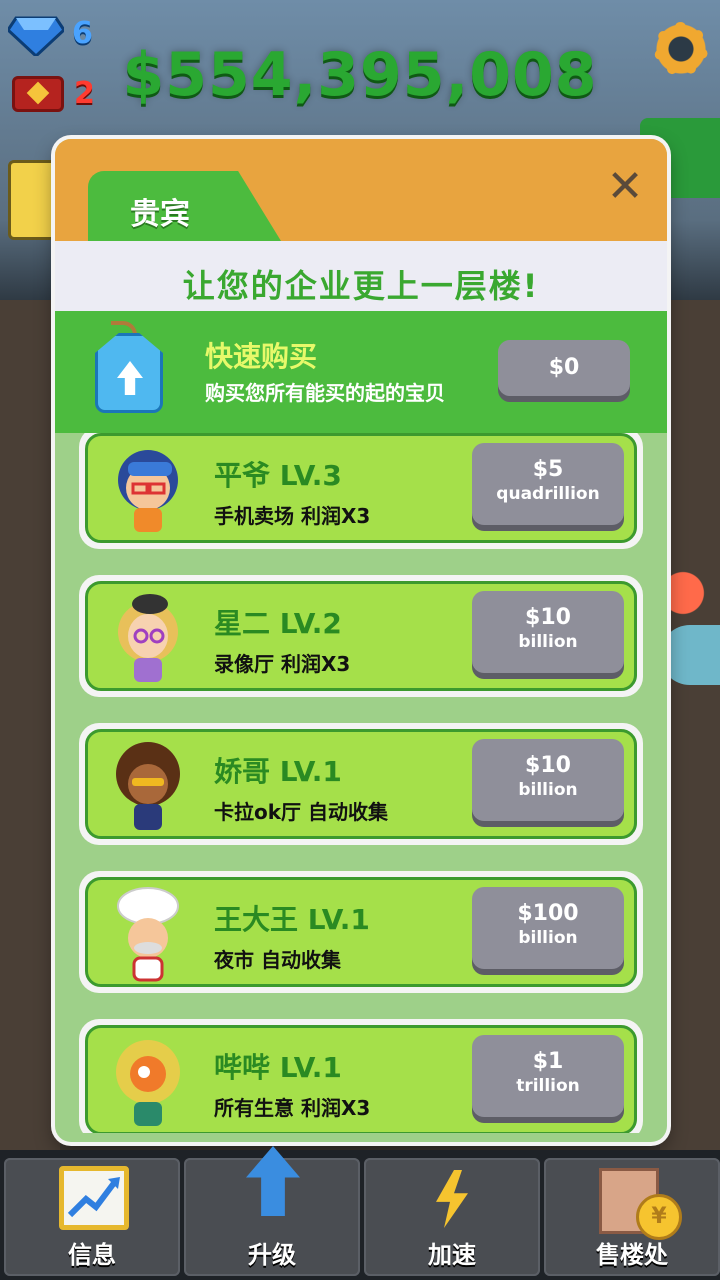  Describe the element at coordinates (632, 1217) in the screenshot. I see `nav-item-sales-office: ¥ 售楼处` at that location.